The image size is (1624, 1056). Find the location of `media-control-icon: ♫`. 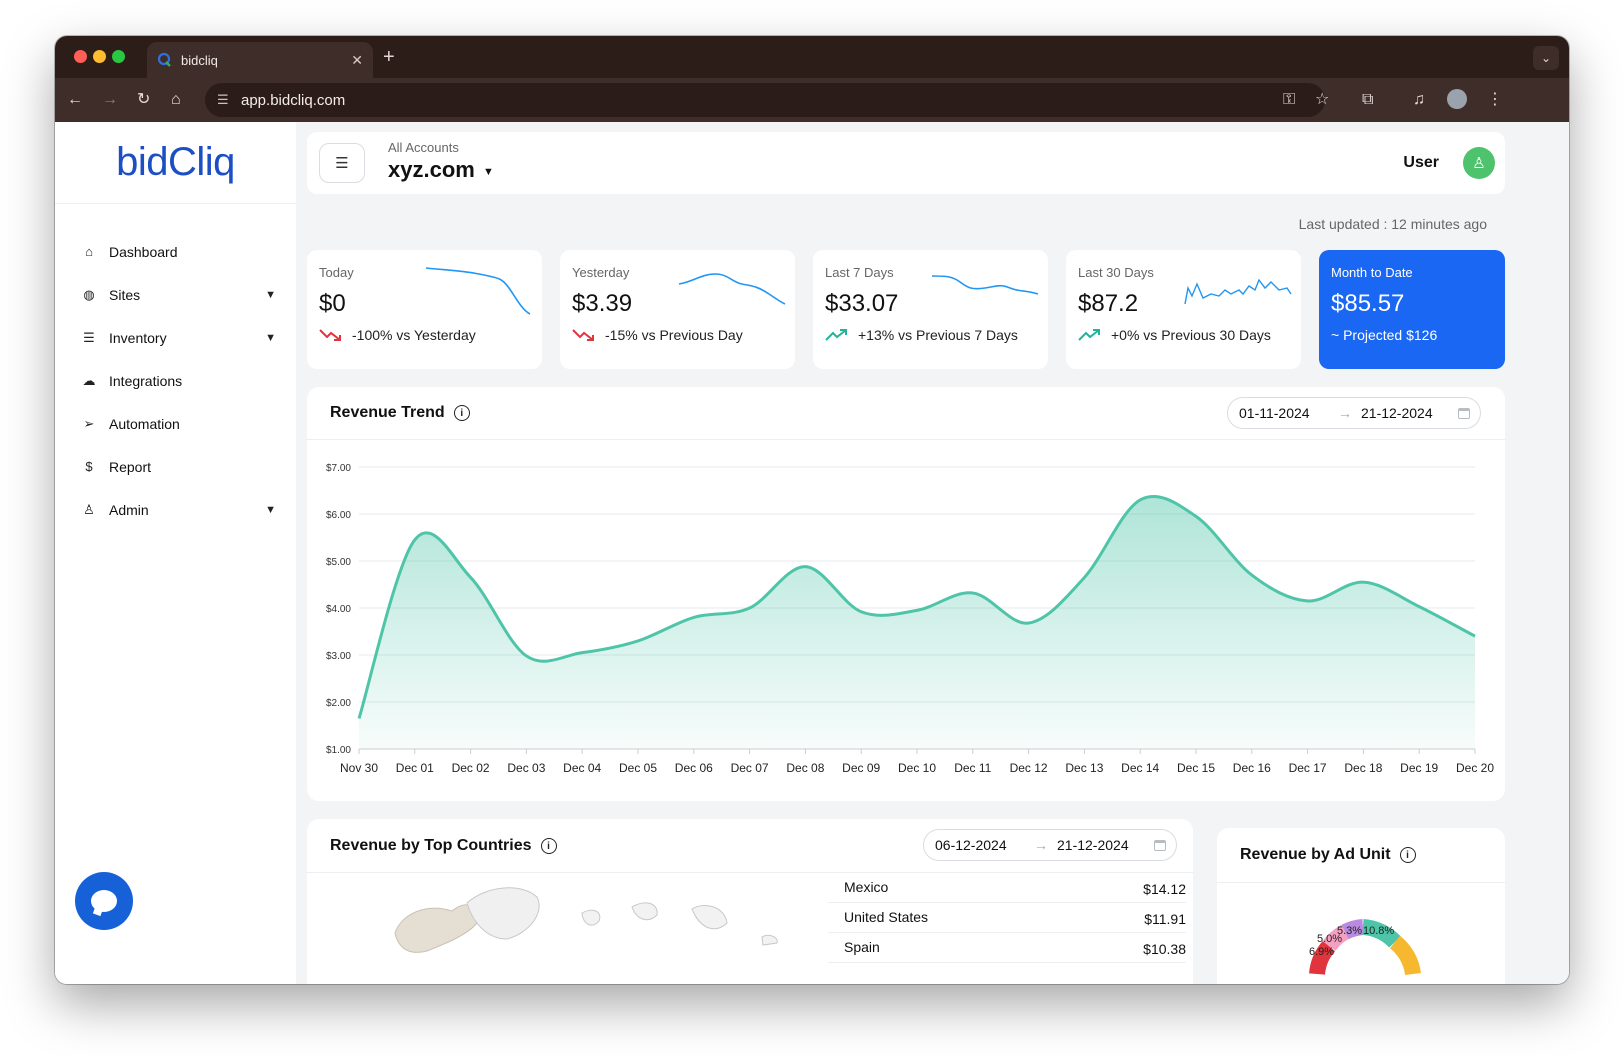

media-control-icon: ♫ is located at coordinates (1419, 100).